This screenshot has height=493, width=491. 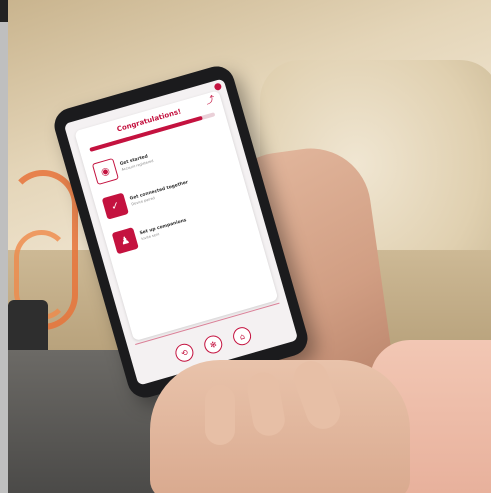 What do you see at coordinates (4, 246) in the screenshot?
I see `left-edge-strip` at bounding box center [4, 246].